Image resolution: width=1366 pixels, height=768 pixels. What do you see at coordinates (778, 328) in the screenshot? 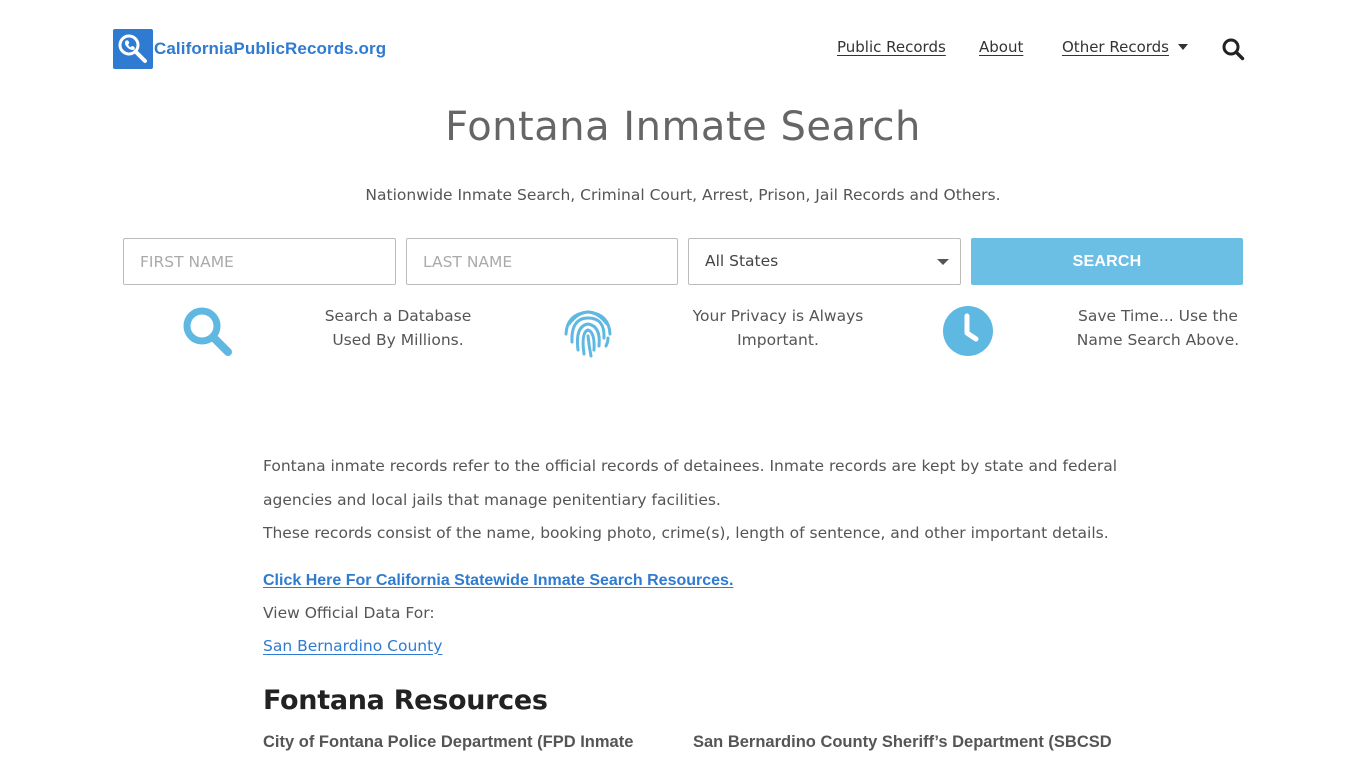
I see `feature-privacy-text: Your Privacy is Always Important.` at bounding box center [778, 328].